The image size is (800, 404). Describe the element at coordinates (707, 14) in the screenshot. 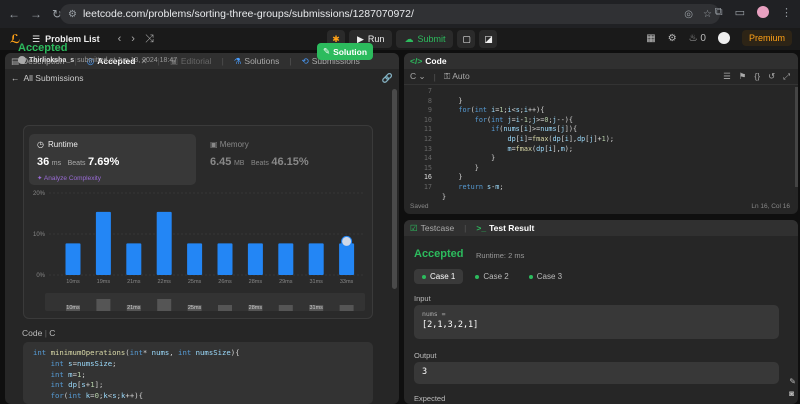

I see `bookmark-star-icon: ☆` at that location.